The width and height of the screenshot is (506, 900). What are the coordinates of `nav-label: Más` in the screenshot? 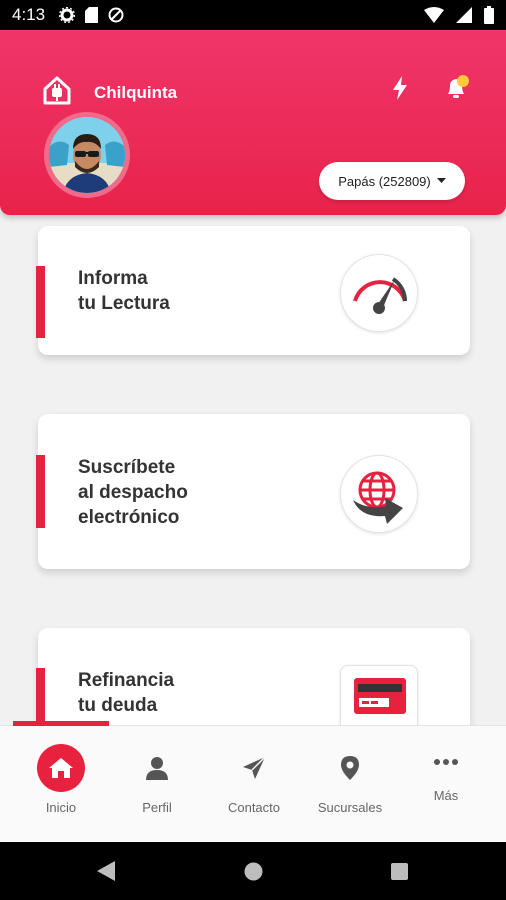 It's located at (446, 795).